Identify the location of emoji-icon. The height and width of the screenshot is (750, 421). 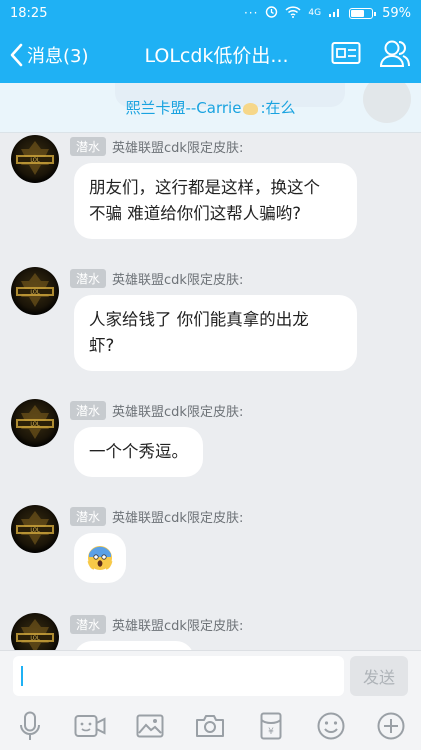
(331, 725).